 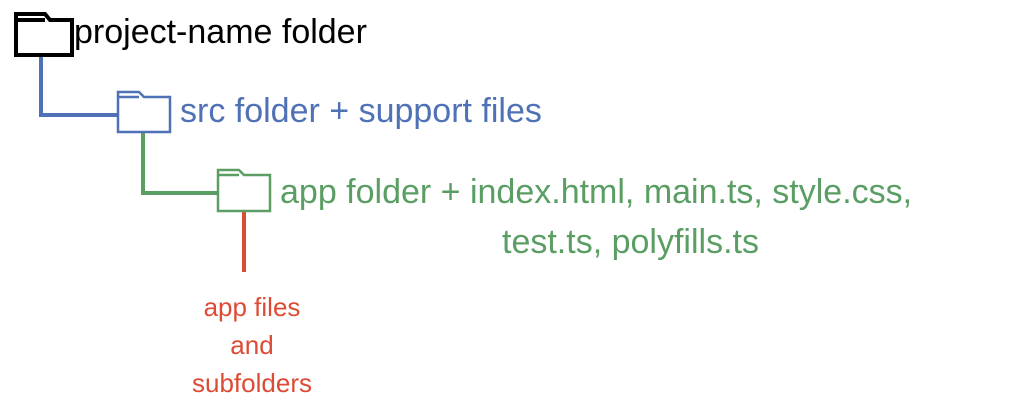 I want to click on connector-root-to-src, so click(x=78, y=86).